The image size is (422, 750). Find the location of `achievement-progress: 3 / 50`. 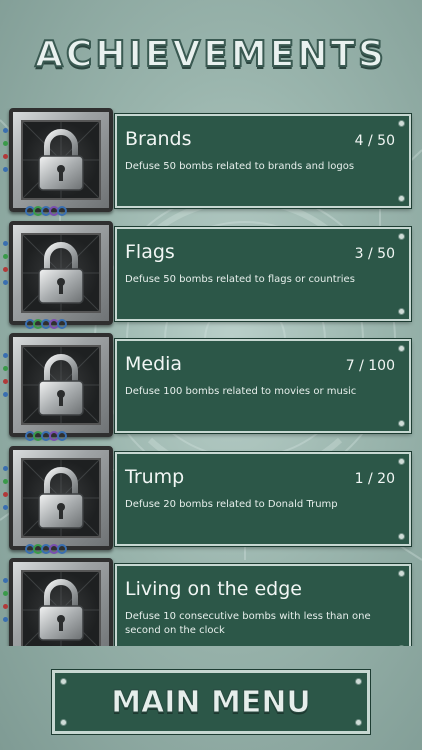

achievement-progress: 3 / 50 is located at coordinates (374, 253).